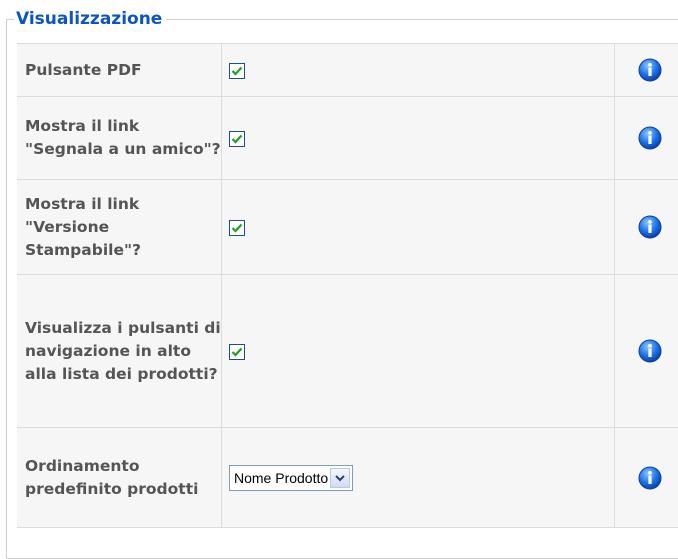  I want to click on pdf-button-checkbox, so click(237, 71).